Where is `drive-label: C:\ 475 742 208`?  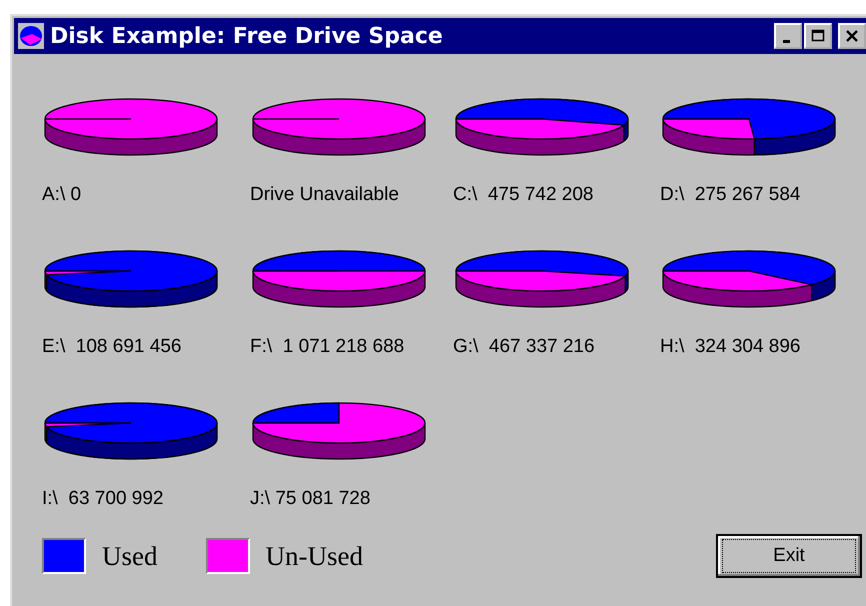
drive-label: C:\ 475 742 208 is located at coordinates (523, 195).